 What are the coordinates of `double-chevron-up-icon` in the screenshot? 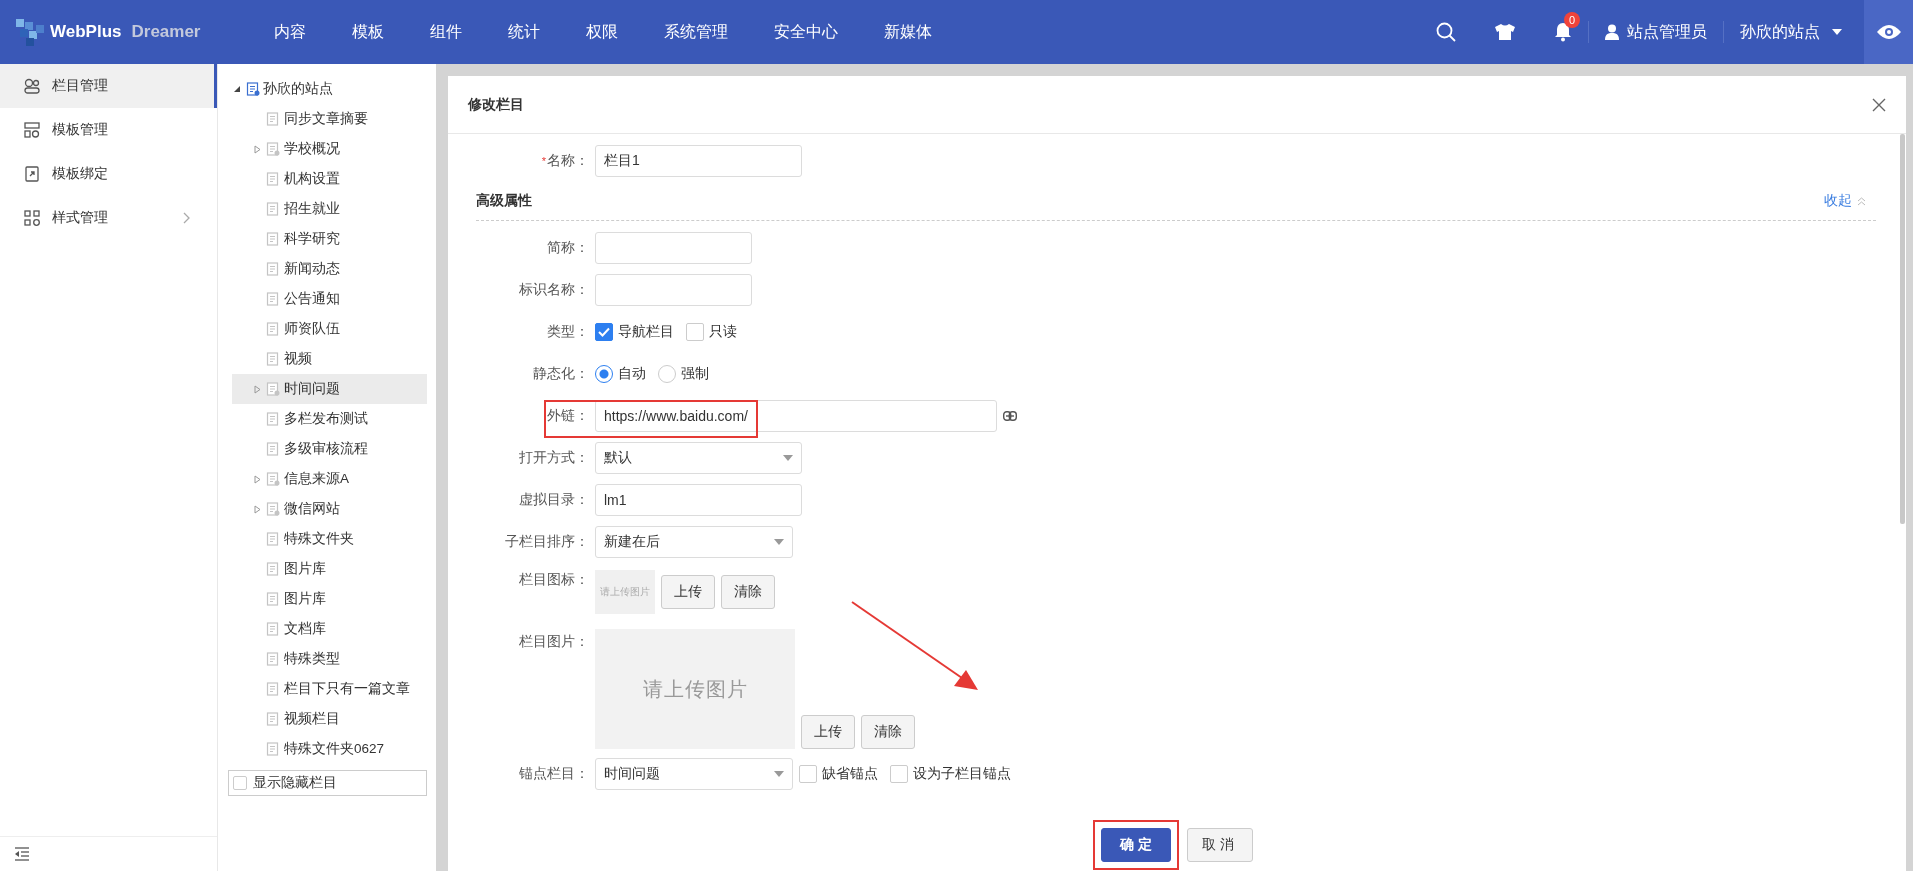 It's located at (1861, 201).